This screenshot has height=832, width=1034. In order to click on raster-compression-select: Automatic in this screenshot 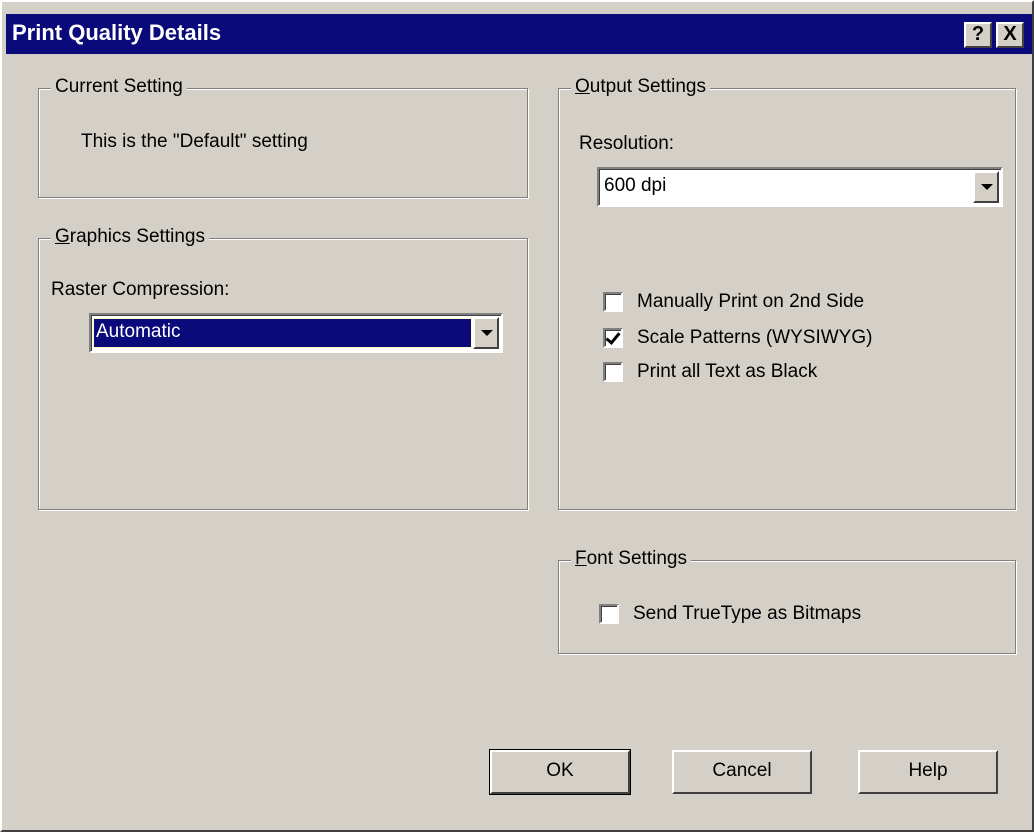, I will do `click(296, 333)`.